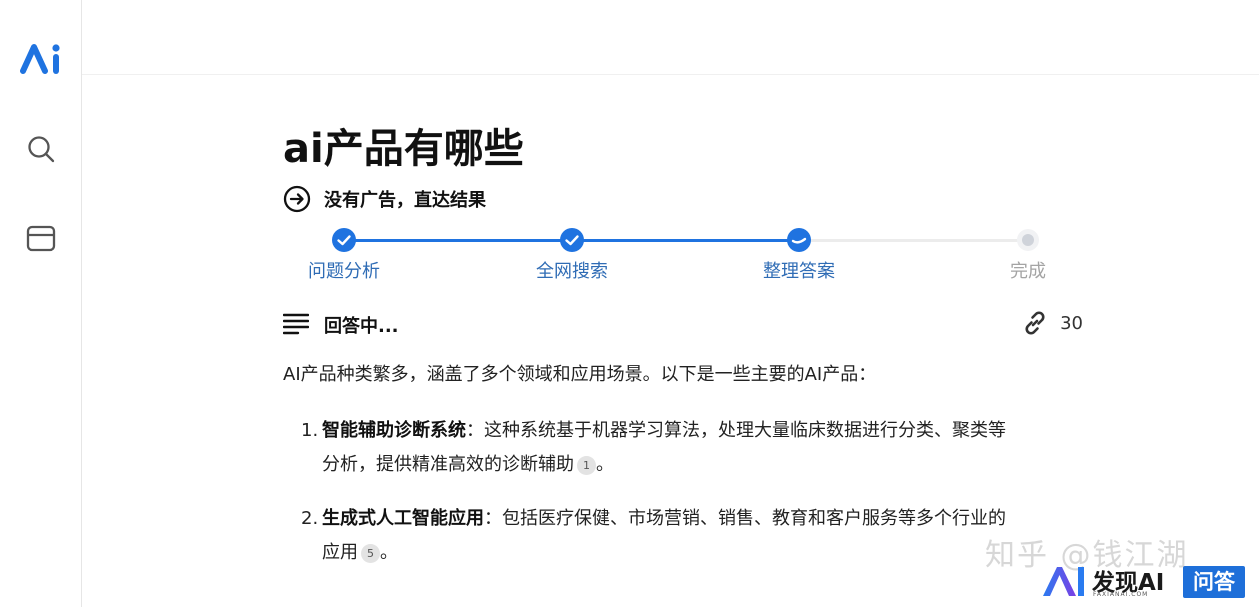 The image size is (1259, 607). I want to click on step-analyze: 问题分析, so click(344, 254).